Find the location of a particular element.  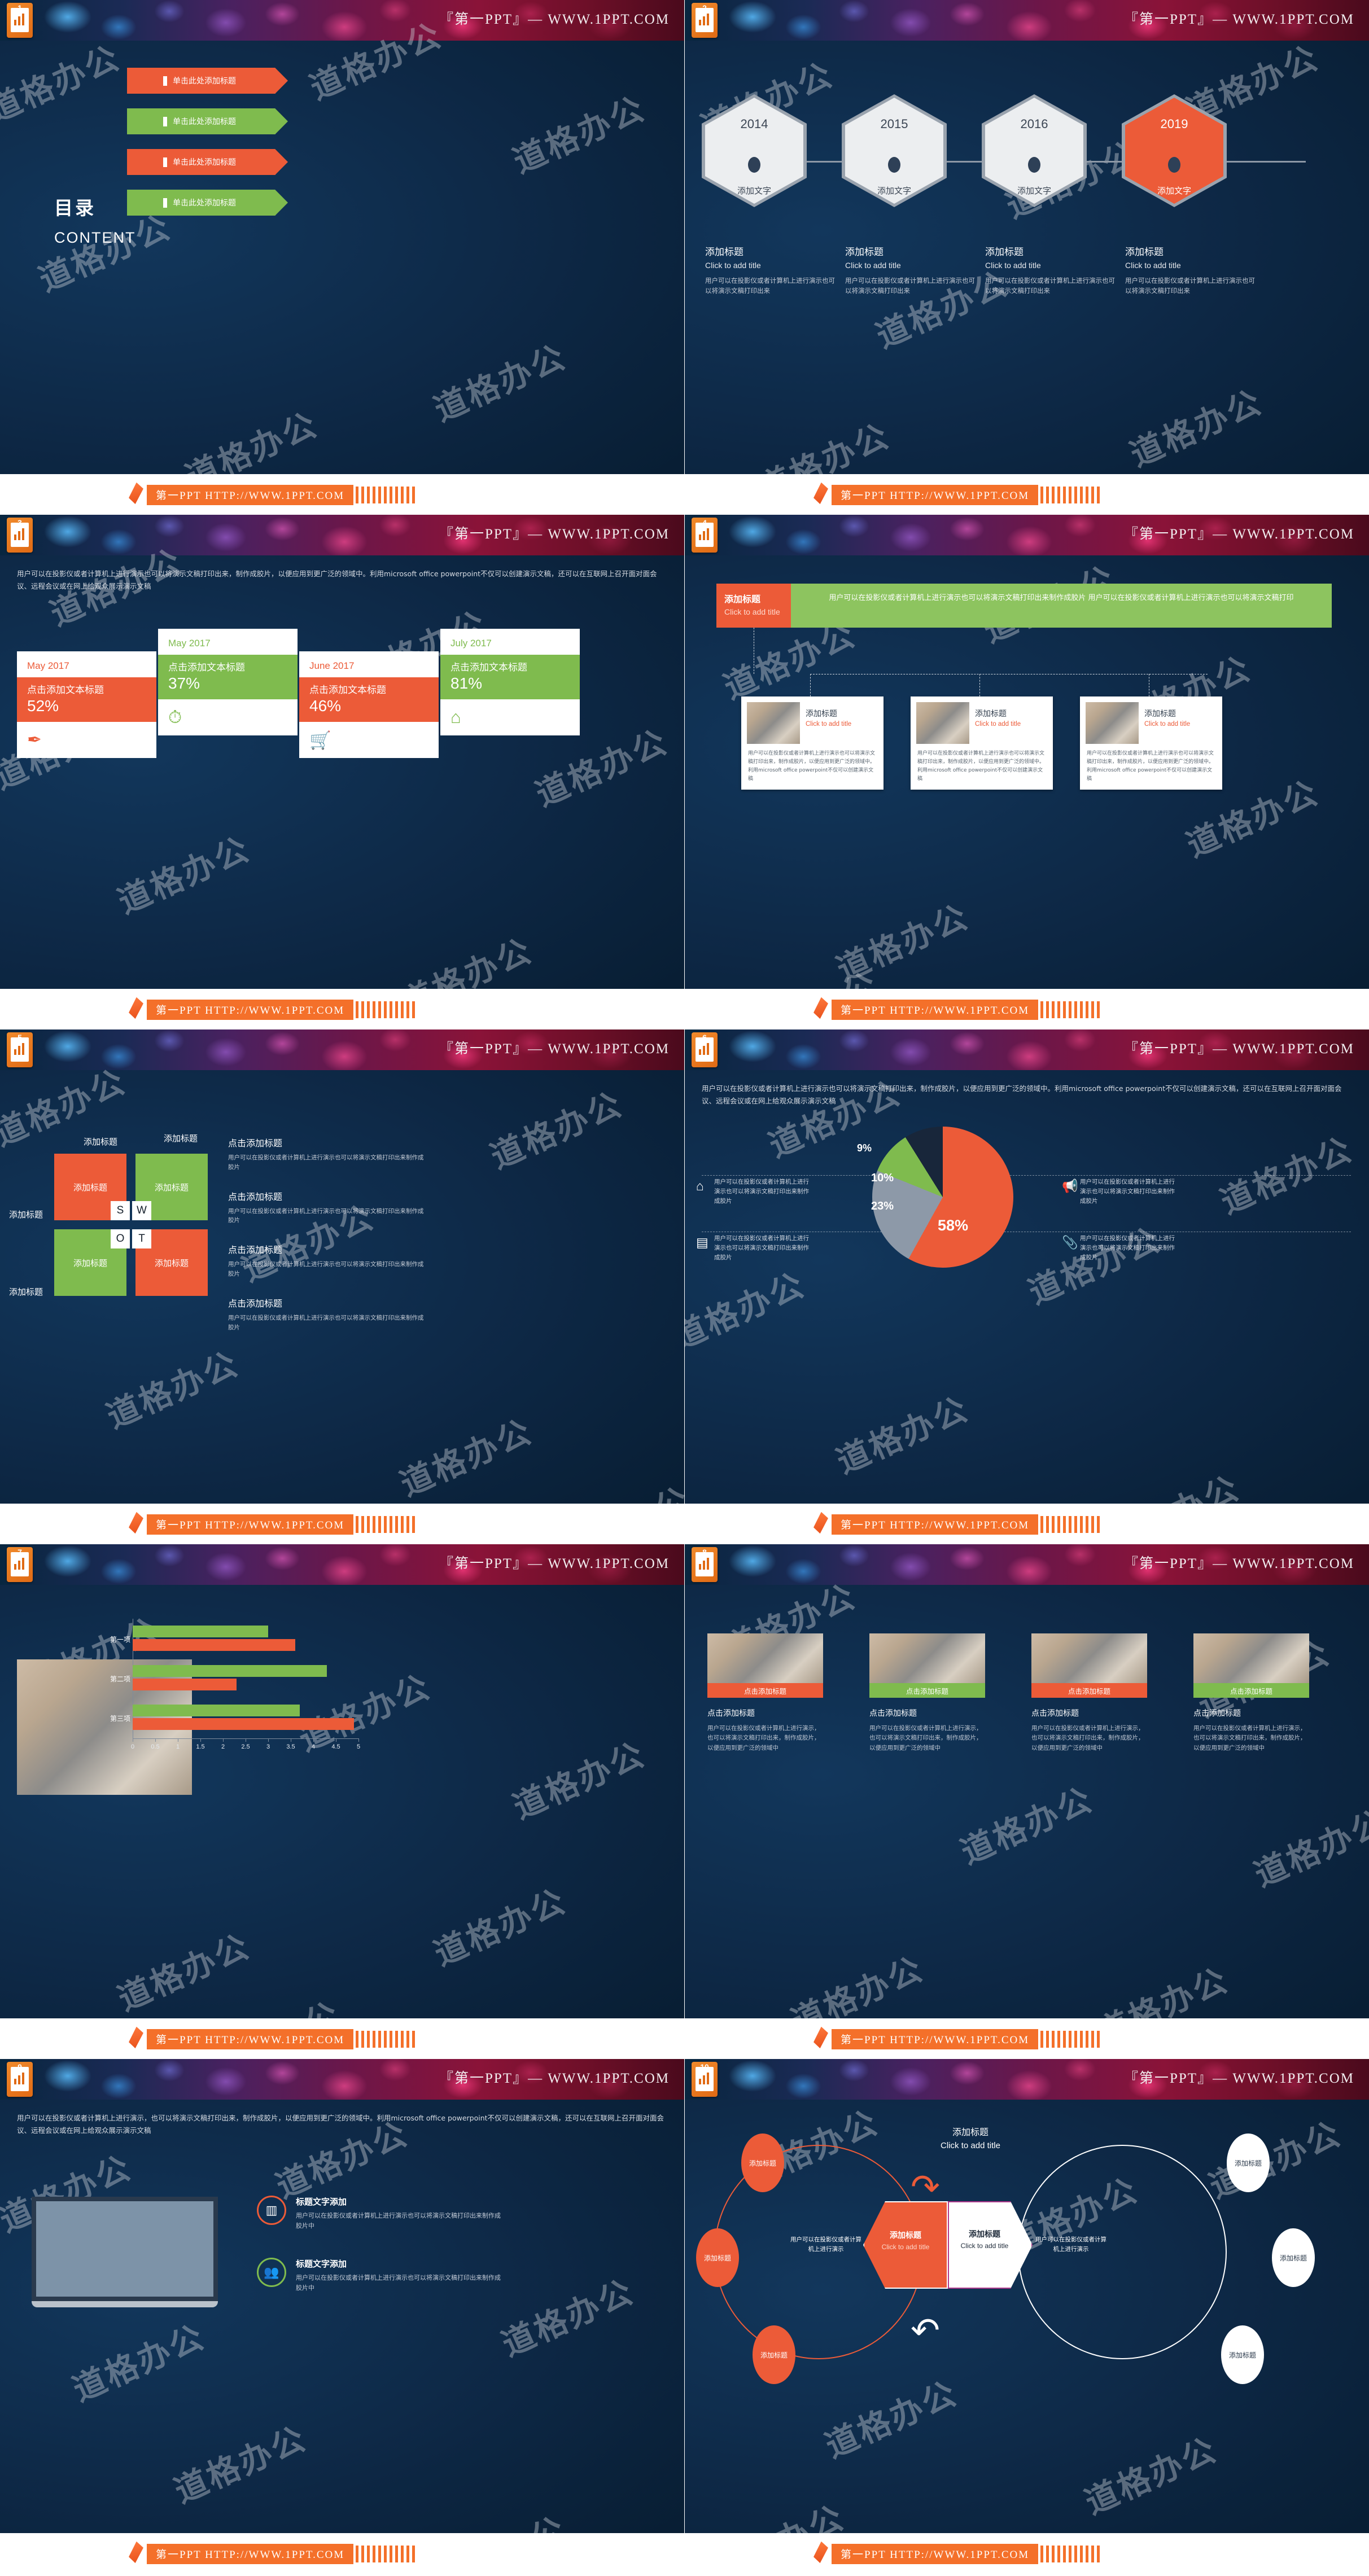

left-oval-3: 添加标题 is located at coordinates (774, 2354).